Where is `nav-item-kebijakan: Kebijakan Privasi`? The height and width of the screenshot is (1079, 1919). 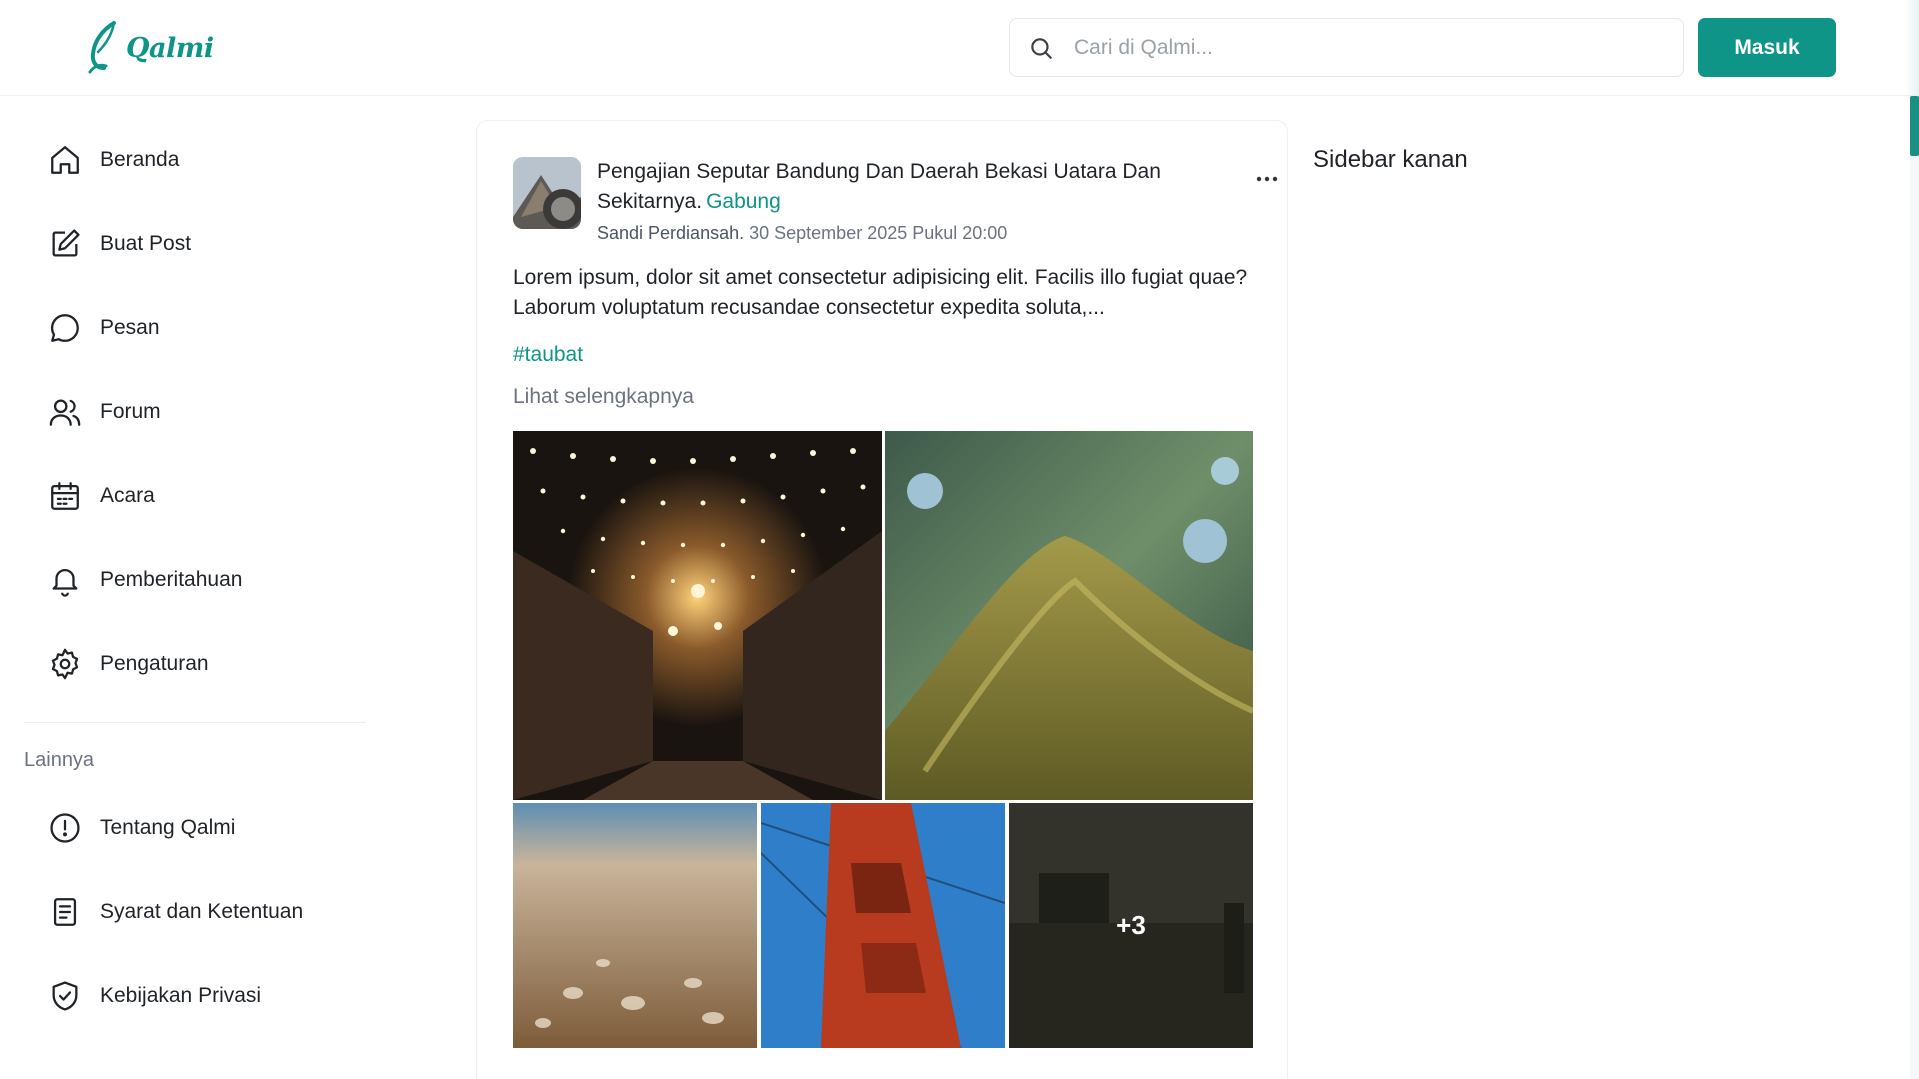 nav-item-kebijakan: Kebijakan Privasi is located at coordinates (195, 996).